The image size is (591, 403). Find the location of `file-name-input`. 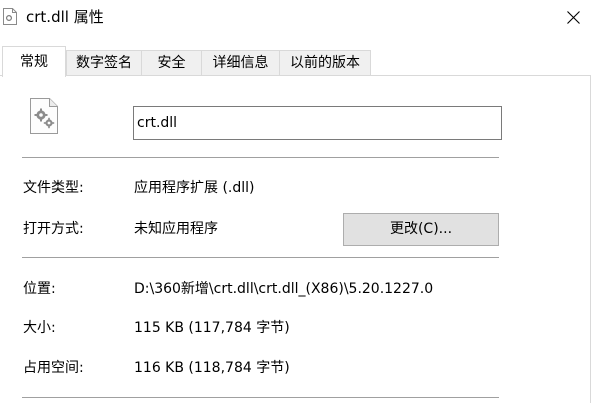

file-name-input is located at coordinates (317, 123).